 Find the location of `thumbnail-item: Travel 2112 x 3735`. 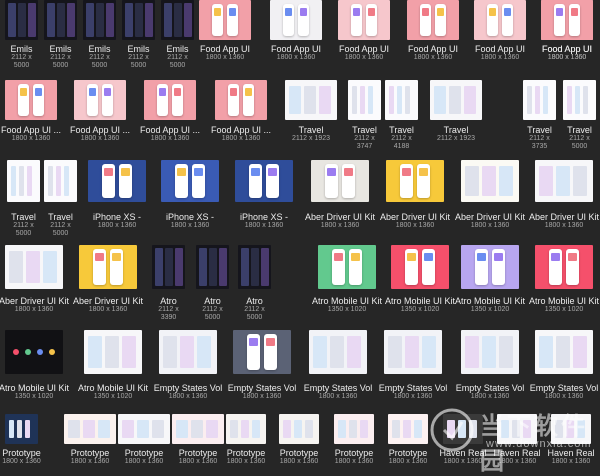

thumbnail-item: Travel 2112 x 3735 is located at coordinates (539, 115).